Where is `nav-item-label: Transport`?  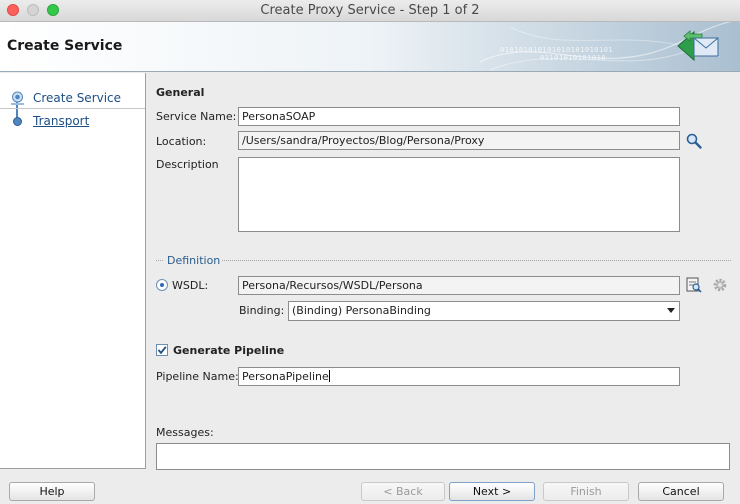 nav-item-label: Transport is located at coordinates (61, 121).